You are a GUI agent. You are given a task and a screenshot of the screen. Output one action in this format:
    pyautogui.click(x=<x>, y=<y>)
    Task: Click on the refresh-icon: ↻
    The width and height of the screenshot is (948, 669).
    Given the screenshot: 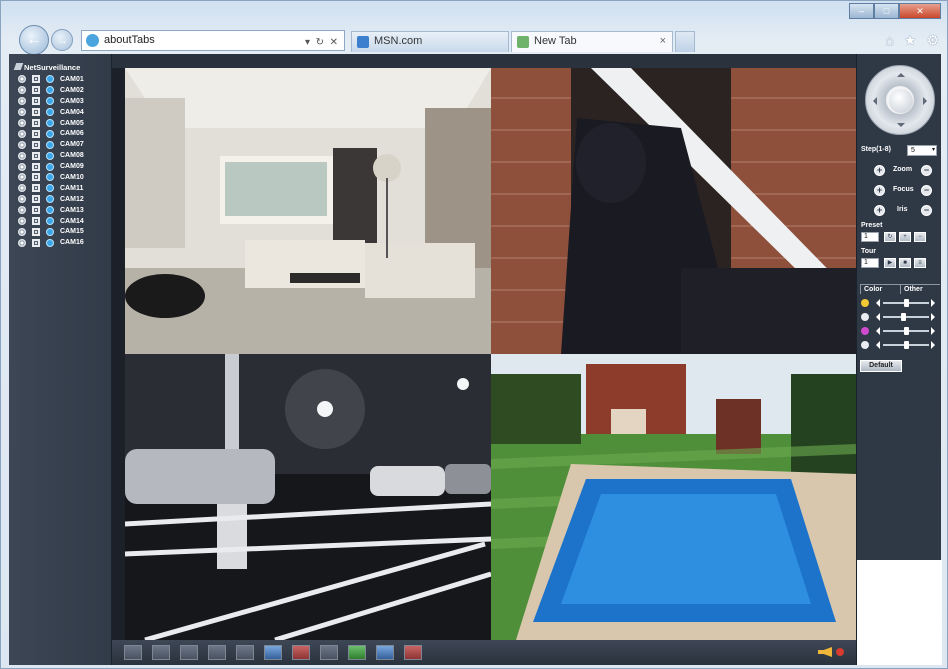 What is the action you would take?
    pyautogui.click(x=320, y=42)
    